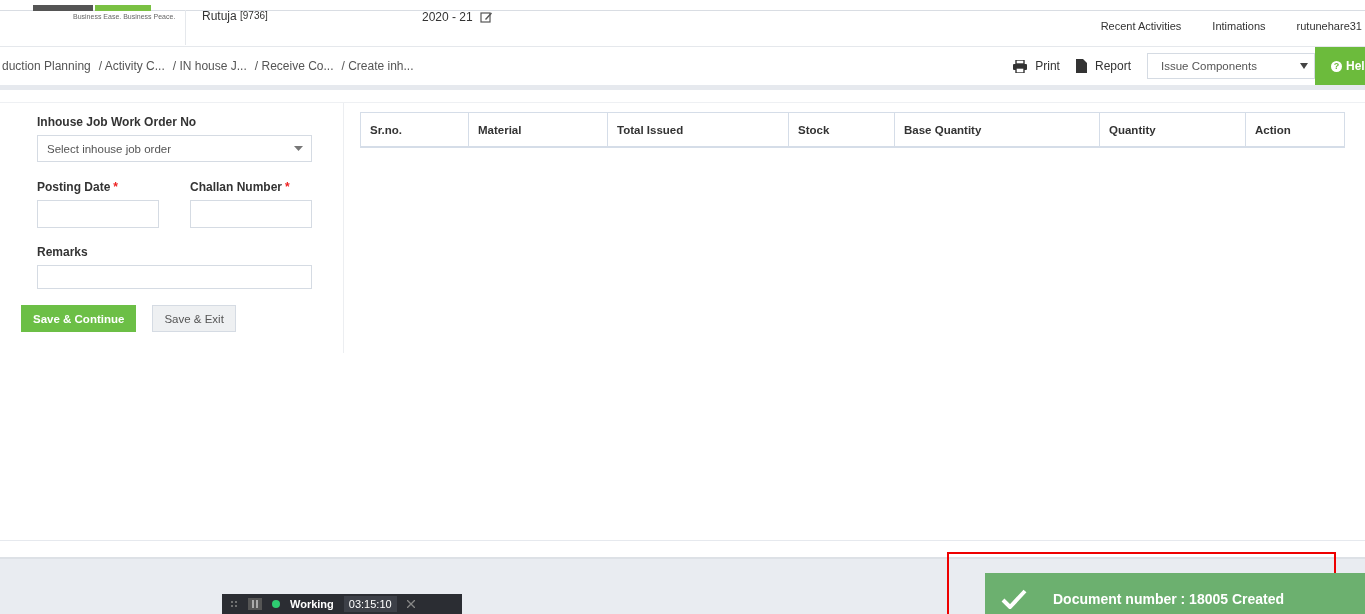 Image resolution: width=1365 pixels, height=614 pixels. What do you see at coordinates (74, 187) in the screenshot?
I see `field-label: Posting Date` at bounding box center [74, 187].